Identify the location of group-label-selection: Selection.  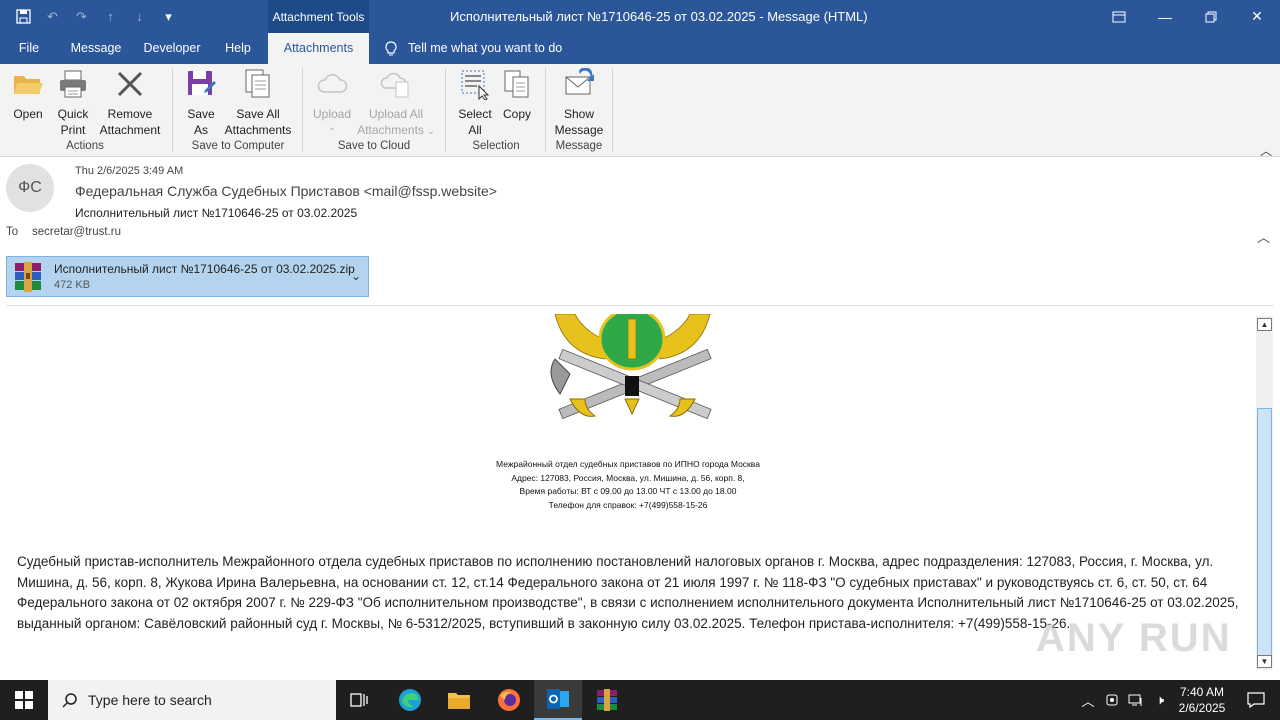
(496, 146).